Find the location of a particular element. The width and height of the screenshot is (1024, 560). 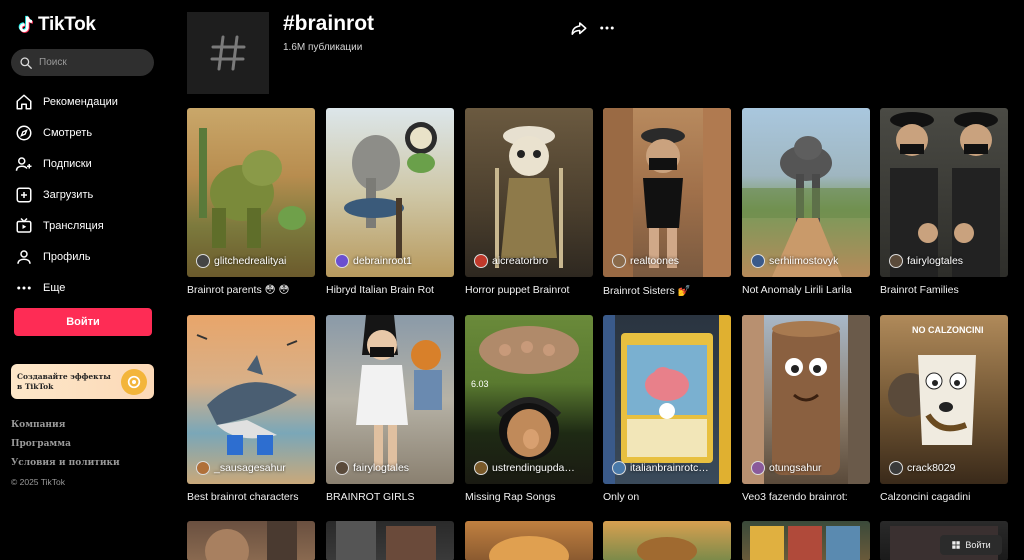

video-caption: BRAINROT GIRLS is located at coordinates (390, 497).